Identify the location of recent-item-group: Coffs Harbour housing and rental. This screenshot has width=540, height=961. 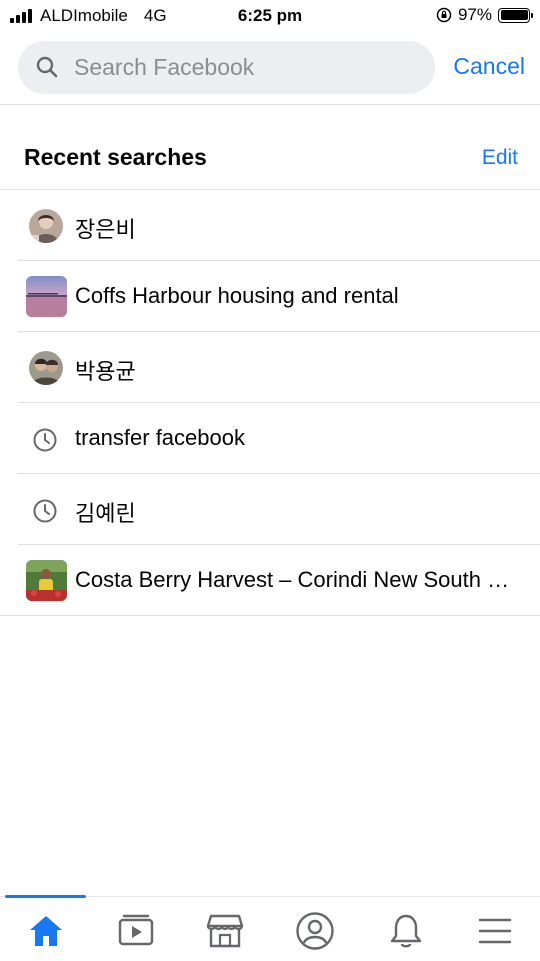
(270, 296).